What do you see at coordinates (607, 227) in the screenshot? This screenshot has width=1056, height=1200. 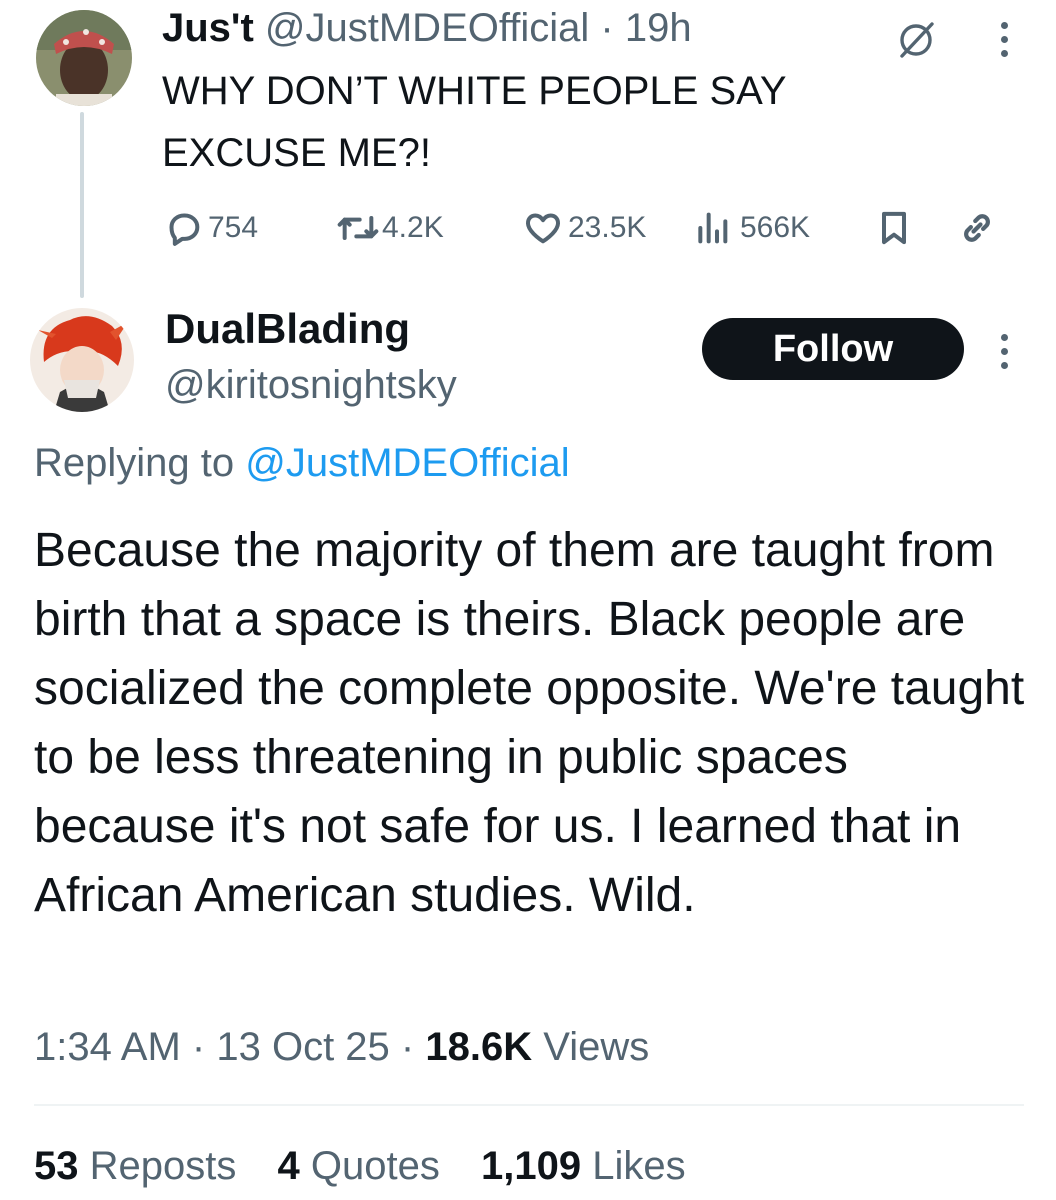 I see `like-count: 23.5K` at bounding box center [607, 227].